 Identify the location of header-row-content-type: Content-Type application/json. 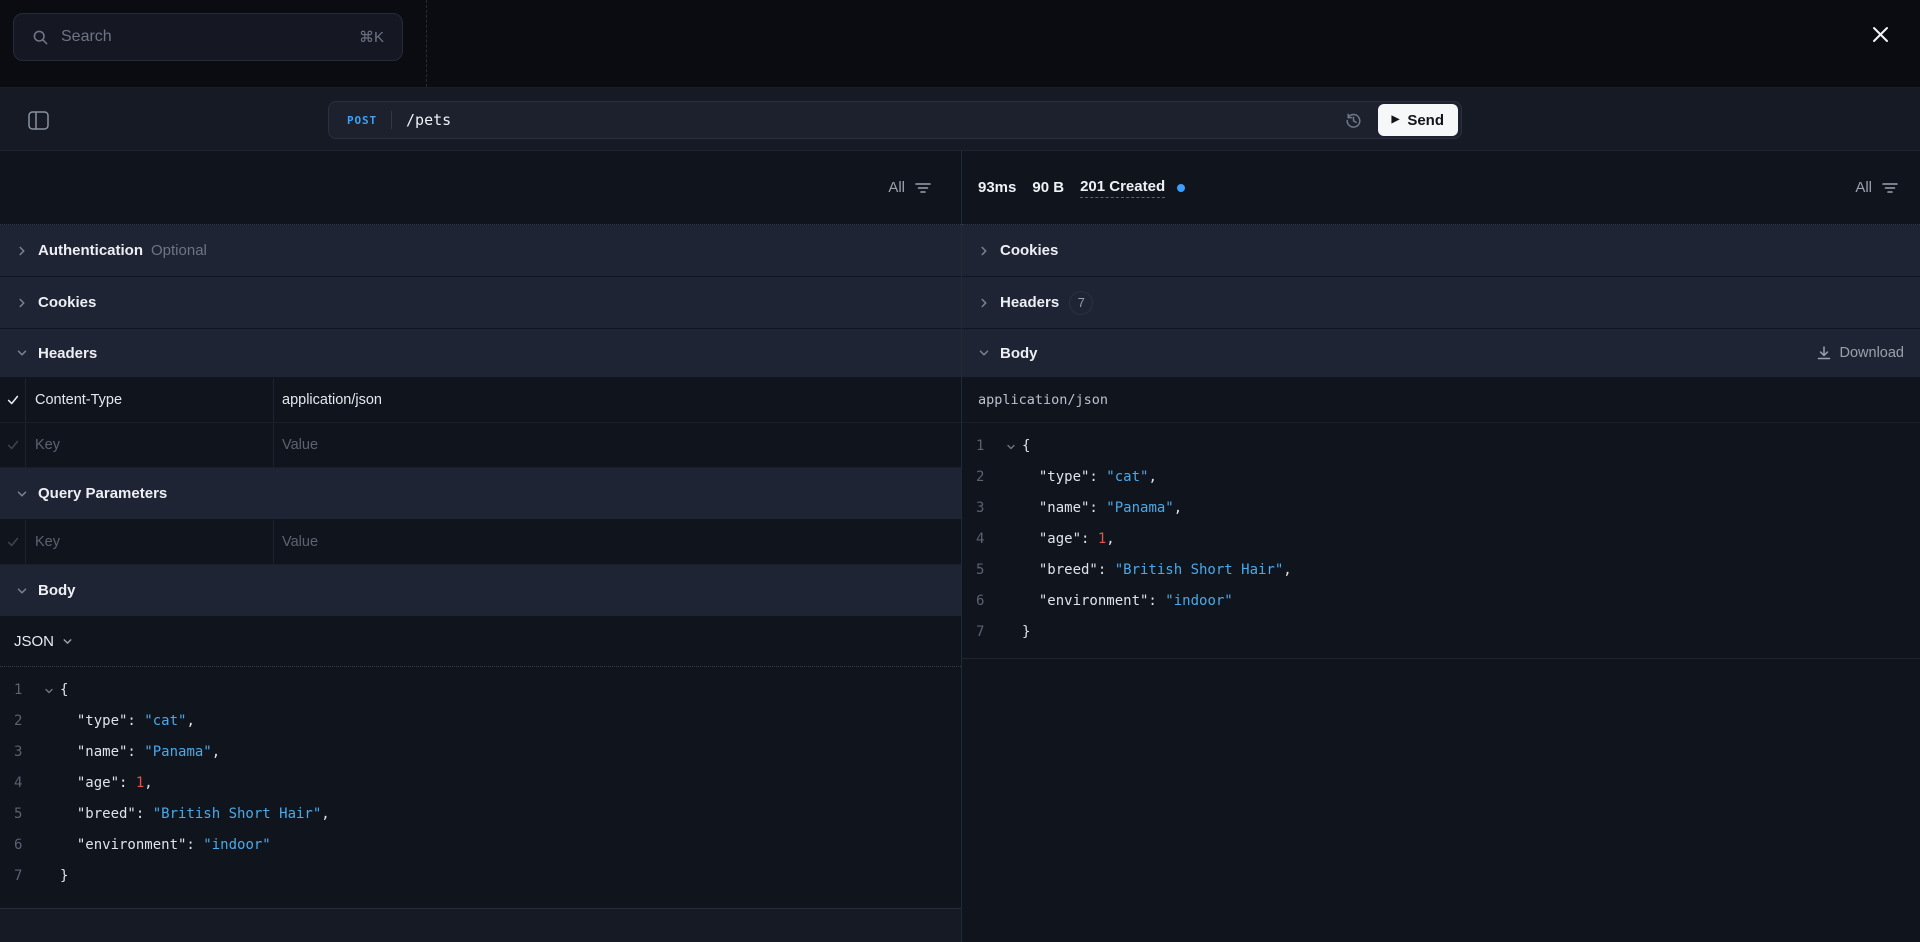
(480, 400).